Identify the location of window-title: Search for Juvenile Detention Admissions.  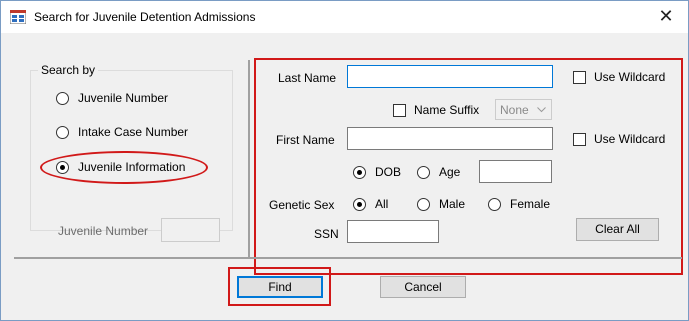
(145, 17).